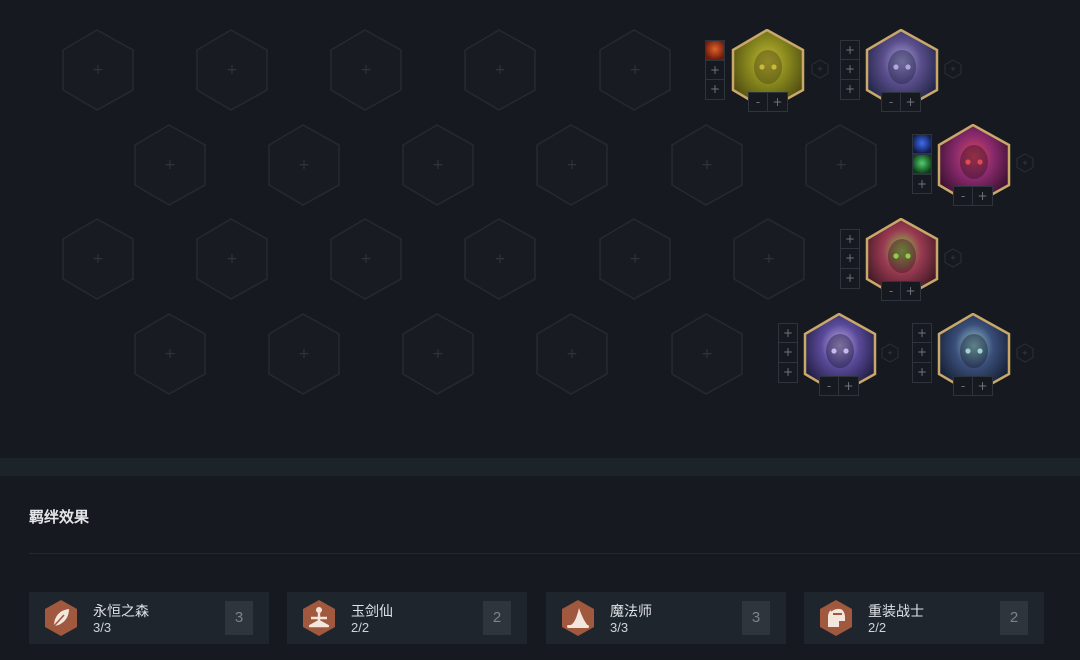  What do you see at coordinates (836, 618) in the screenshot?
I see `helmet-icon` at bounding box center [836, 618].